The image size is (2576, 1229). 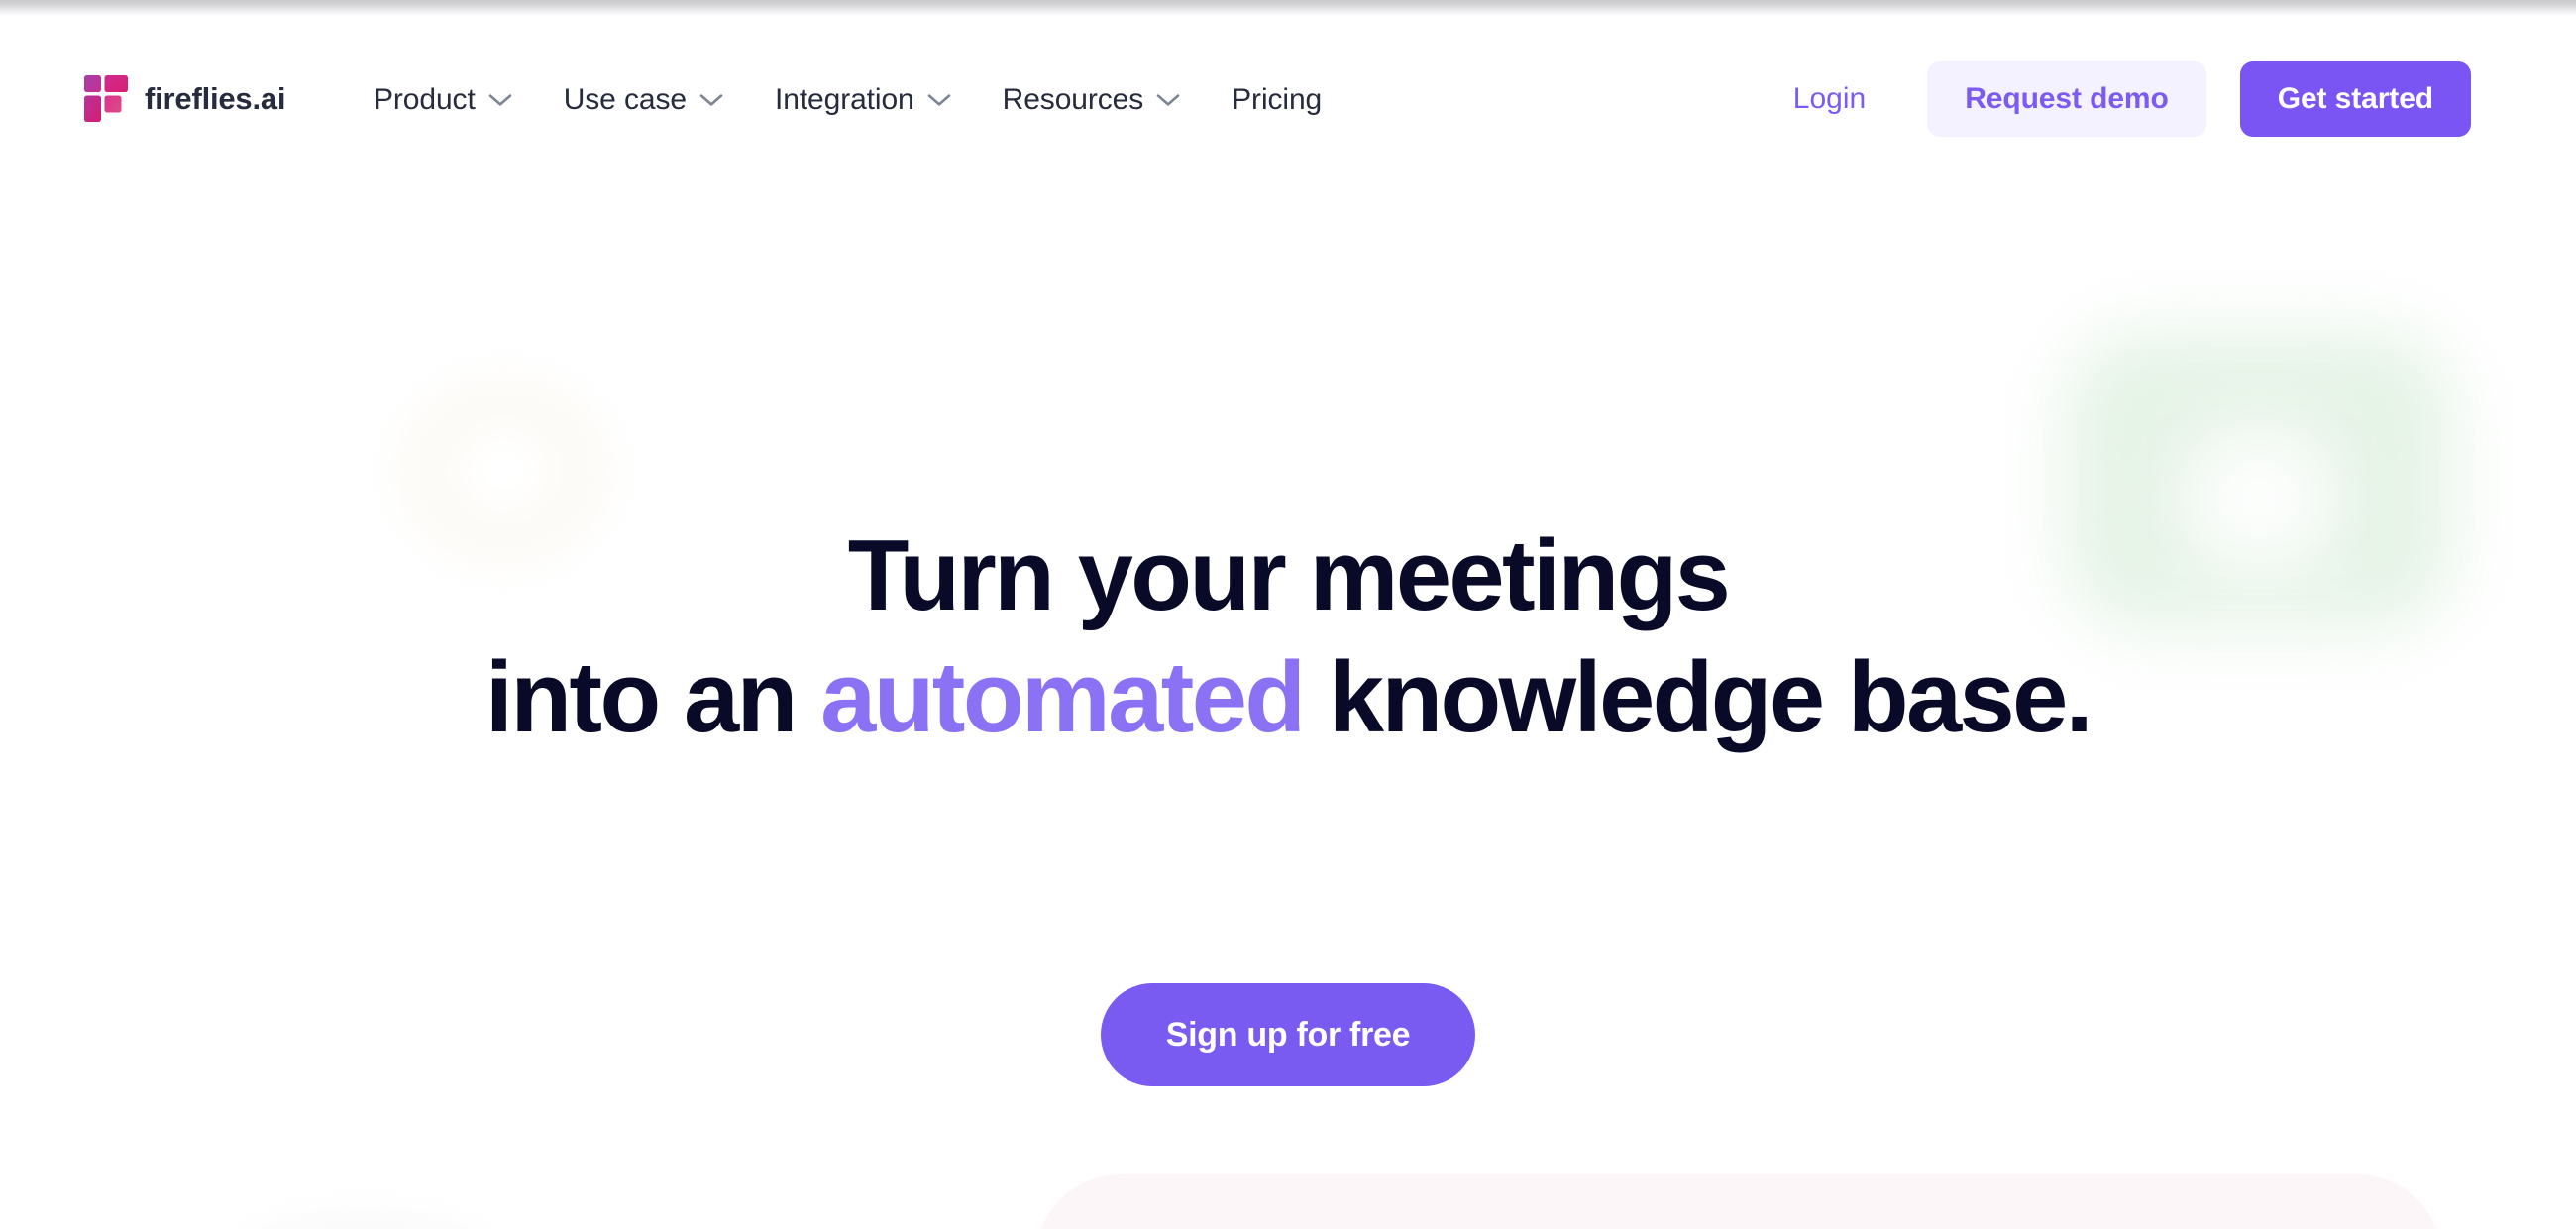 I want to click on nav-item-resources: Resources, so click(x=1092, y=100).